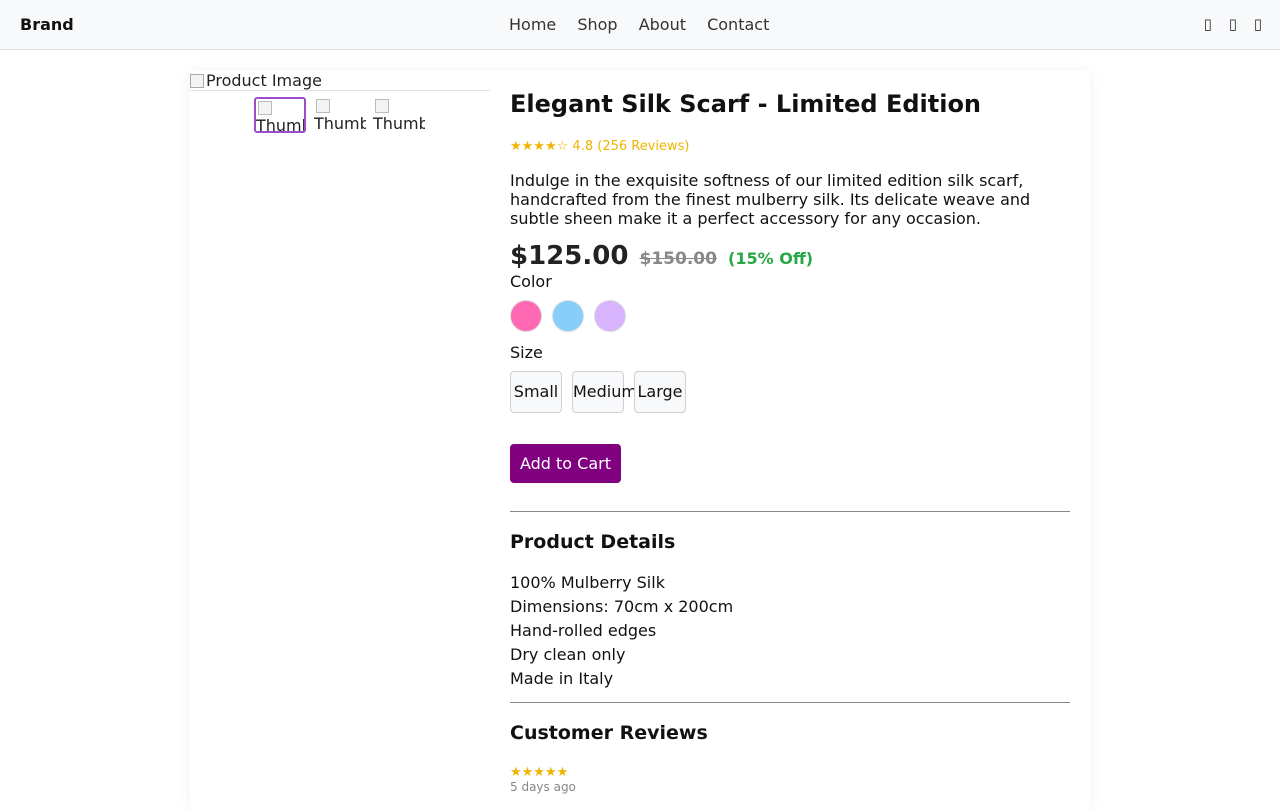 This screenshot has height=811, width=1280. What do you see at coordinates (568, 316) in the screenshot?
I see `color-swatch-blue` at bounding box center [568, 316].